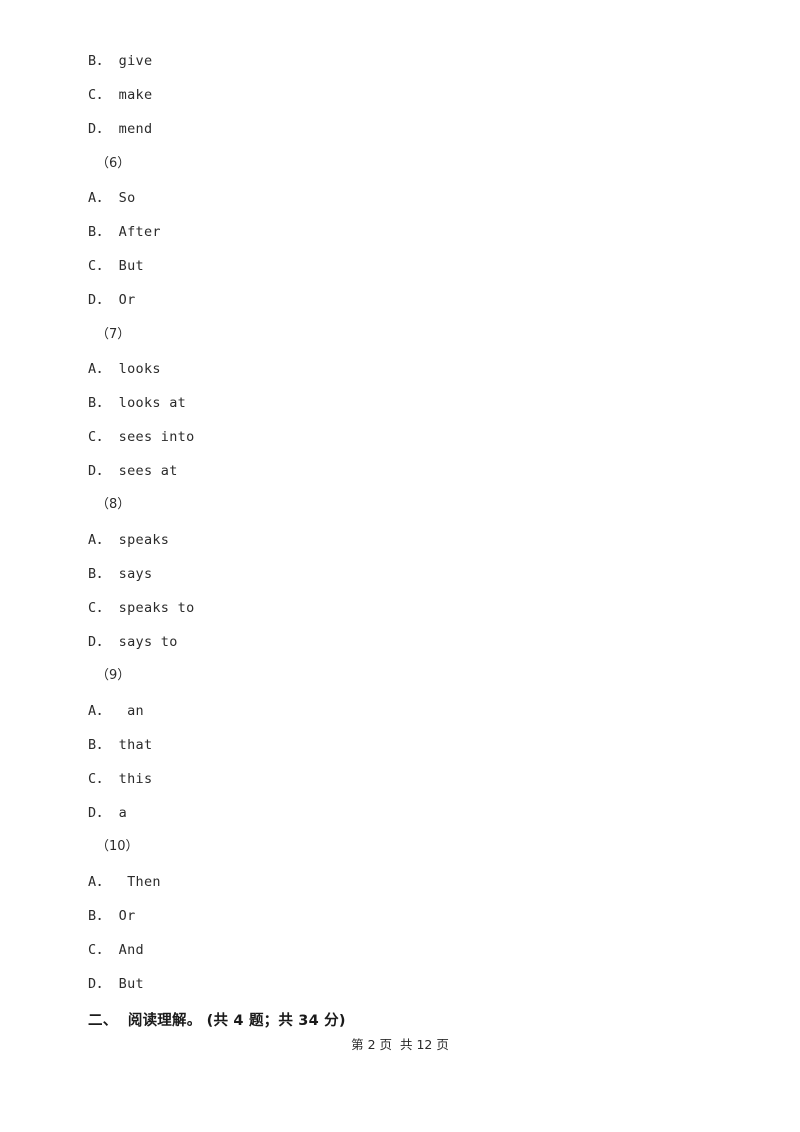 The width and height of the screenshot is (800, 1132). I want to click on section-heading: 二、 阅读理解。 (共 4 题；共 34 分), so click(217, 1021).